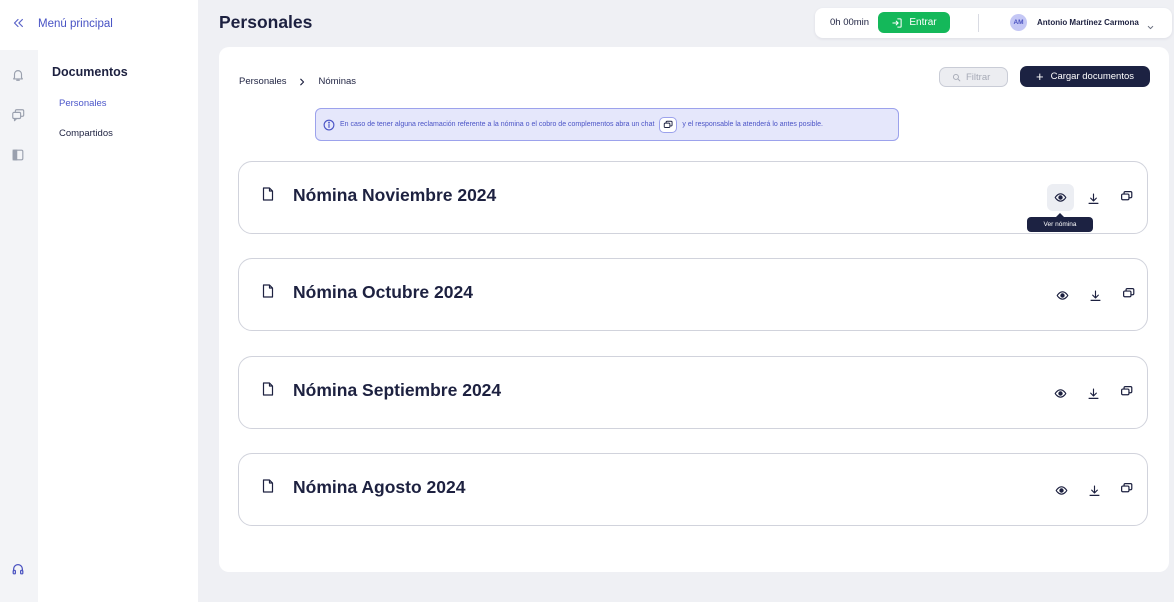  What do you see at coordinates (978, 77) in the screenshot?
I see `filter-placeholder: Filtrar` at bounding box center [978, 77].